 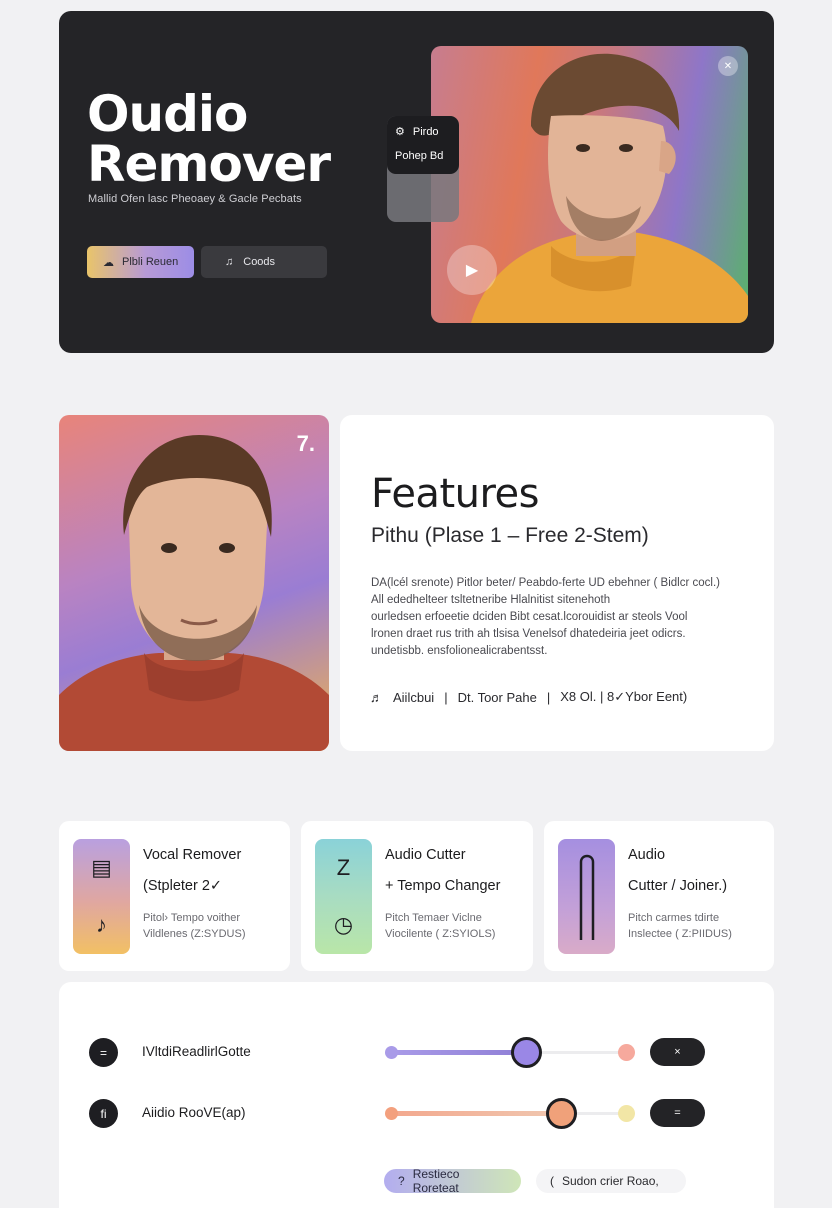 I want to click on zigzag-icon: Z, so click(x=343, y=867).